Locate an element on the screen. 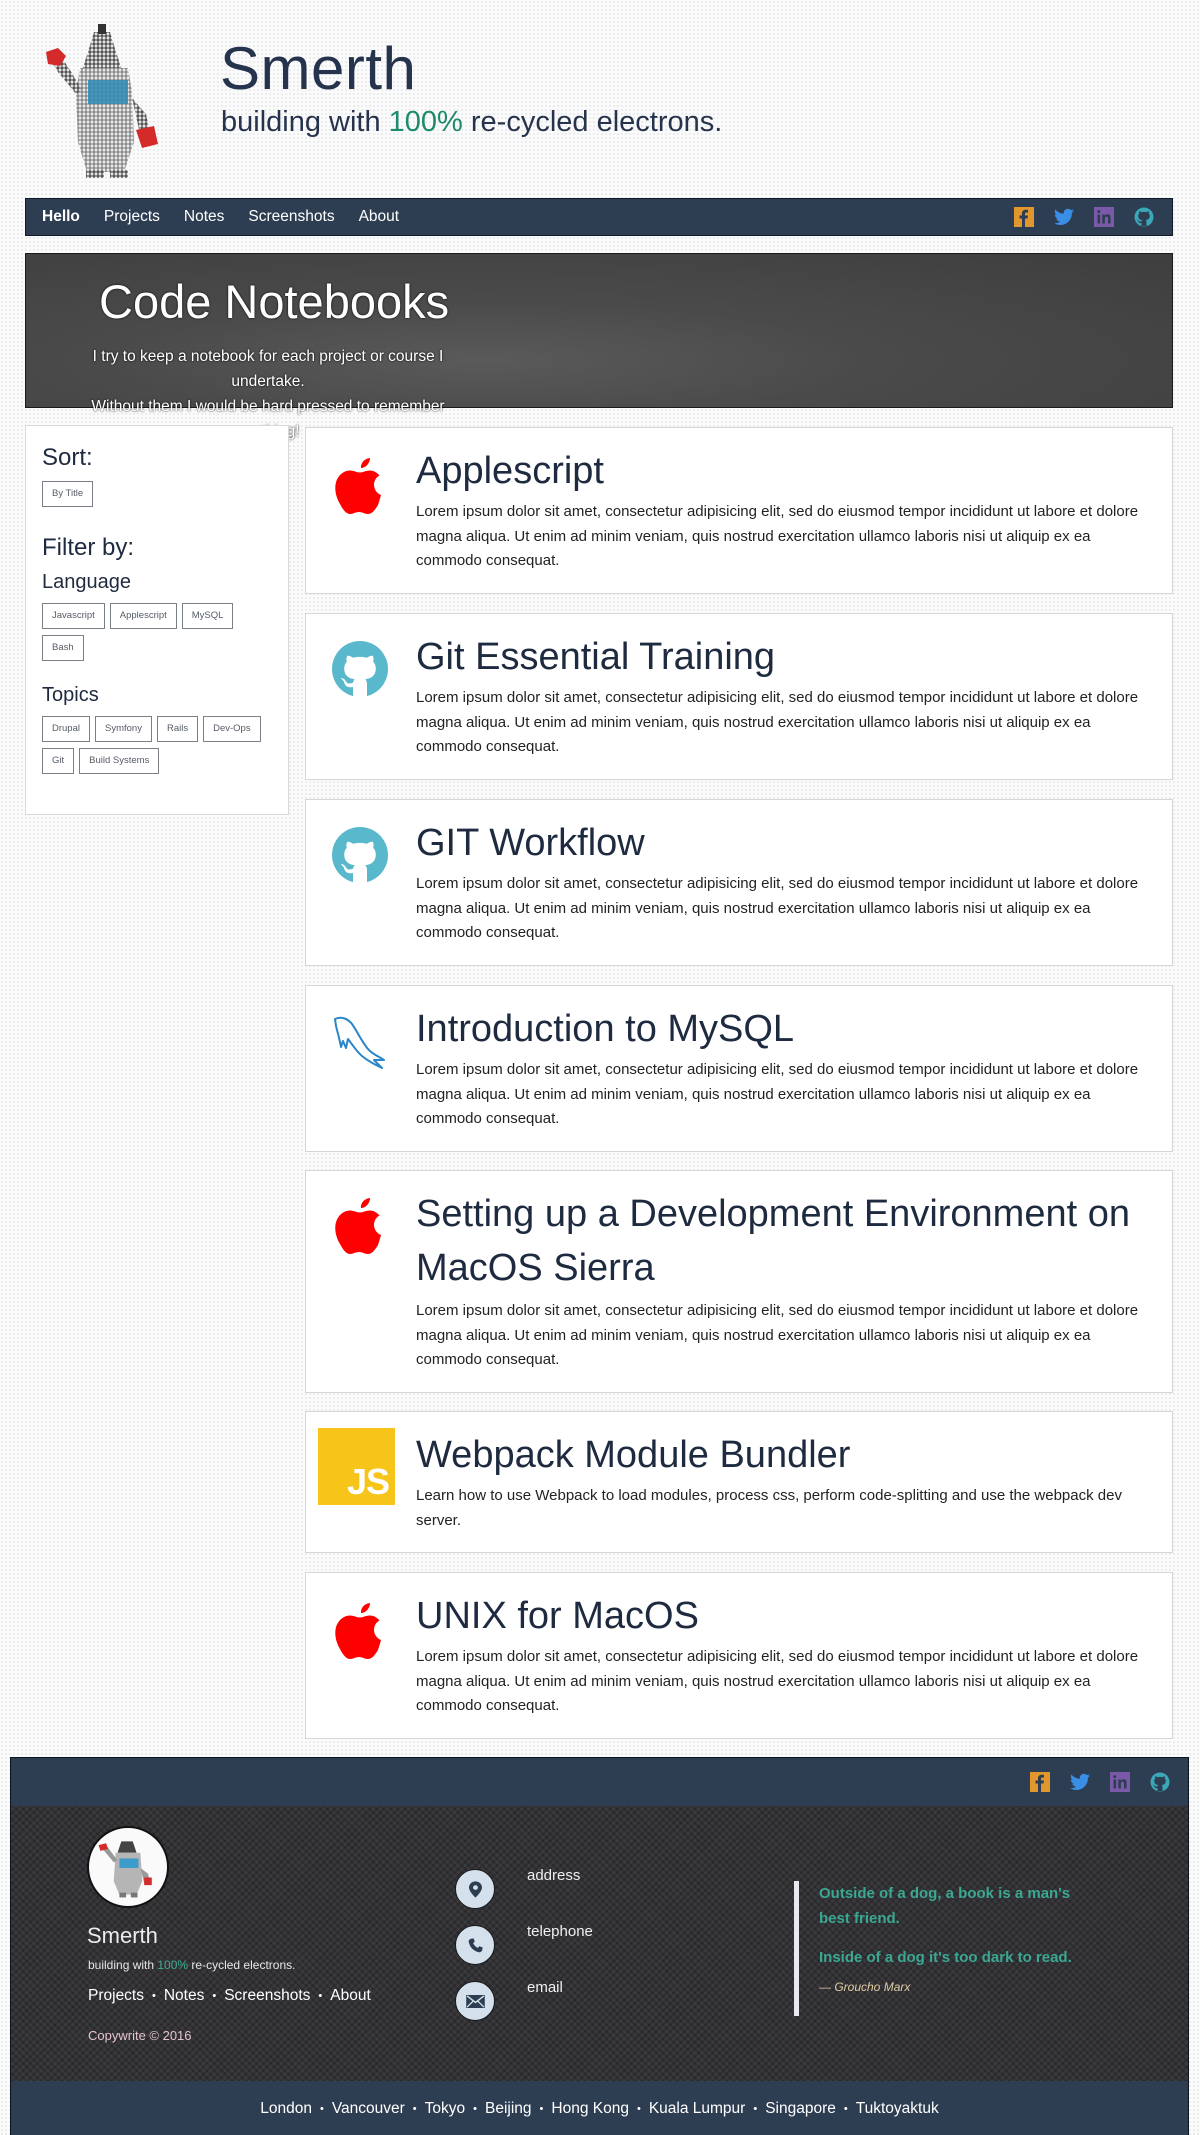  card-title: GIT Workflow is located at coordinates (788, 843).